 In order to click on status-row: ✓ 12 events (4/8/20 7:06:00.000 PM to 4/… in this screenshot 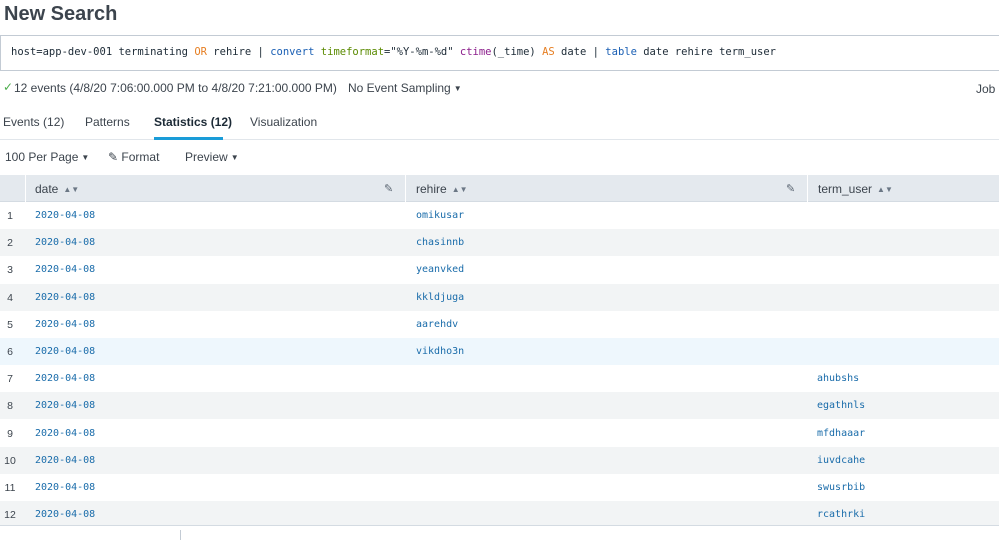, I will do `click(499, 89)`.